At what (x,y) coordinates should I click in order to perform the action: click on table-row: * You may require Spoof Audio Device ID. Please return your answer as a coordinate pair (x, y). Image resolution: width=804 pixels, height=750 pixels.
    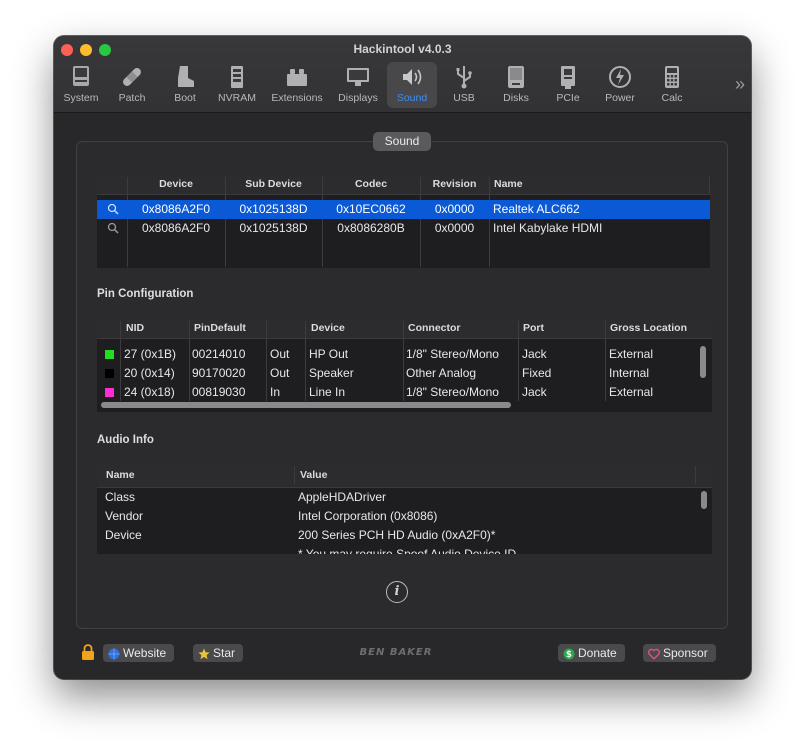
    Looking at the image, I should click on (404, 549).